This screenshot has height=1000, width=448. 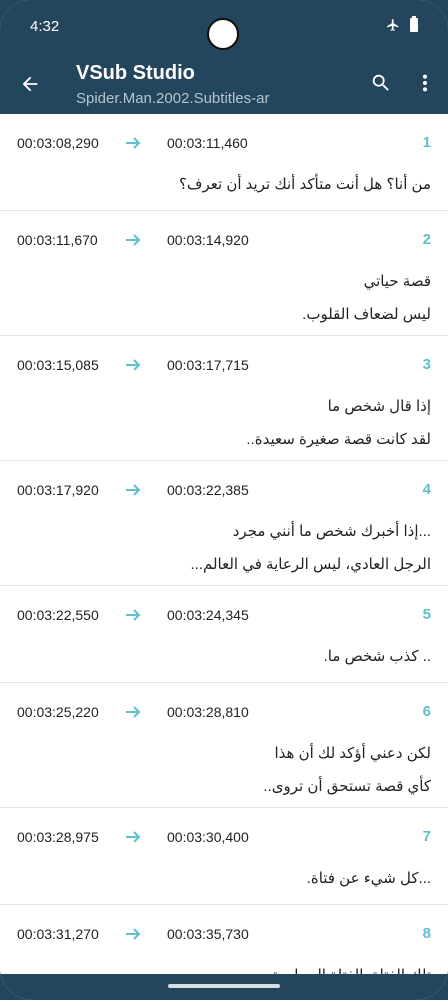 I want to click on end-time: 00:03:11,460, so click(x=207, y=143).